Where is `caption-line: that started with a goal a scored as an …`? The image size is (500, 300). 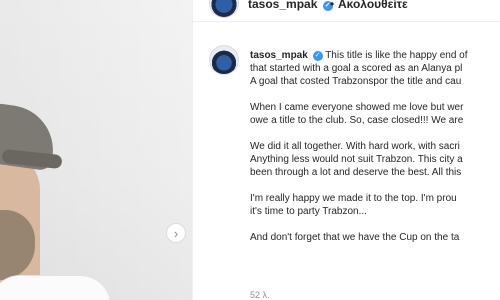 caption-line: that started with a goal a scored as an … is located at coordinates (356, 68).